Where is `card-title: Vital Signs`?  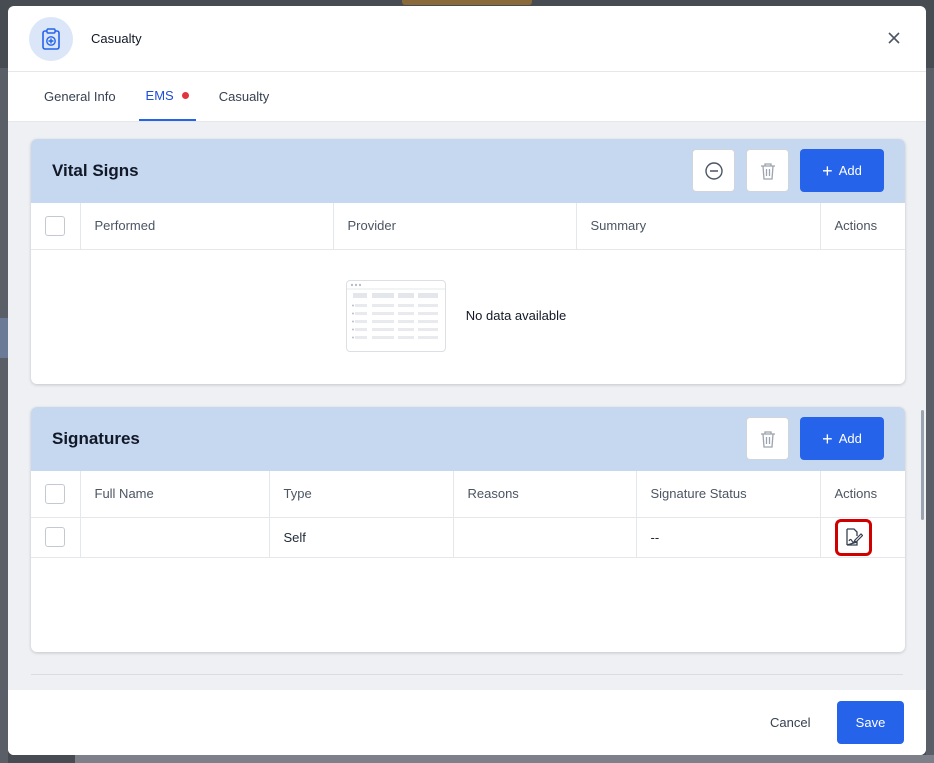
card-title: Vital Signs is located at coordinates (95, 170).